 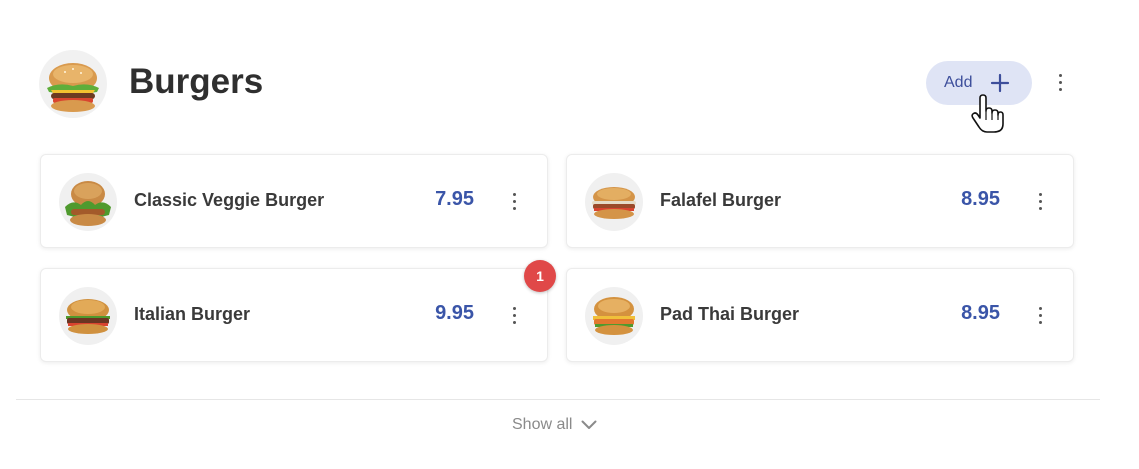 What do you see at coordinates (196, 81) in the screenshot?
I see `category-title: Burgers` at bounding box center [196, 81].